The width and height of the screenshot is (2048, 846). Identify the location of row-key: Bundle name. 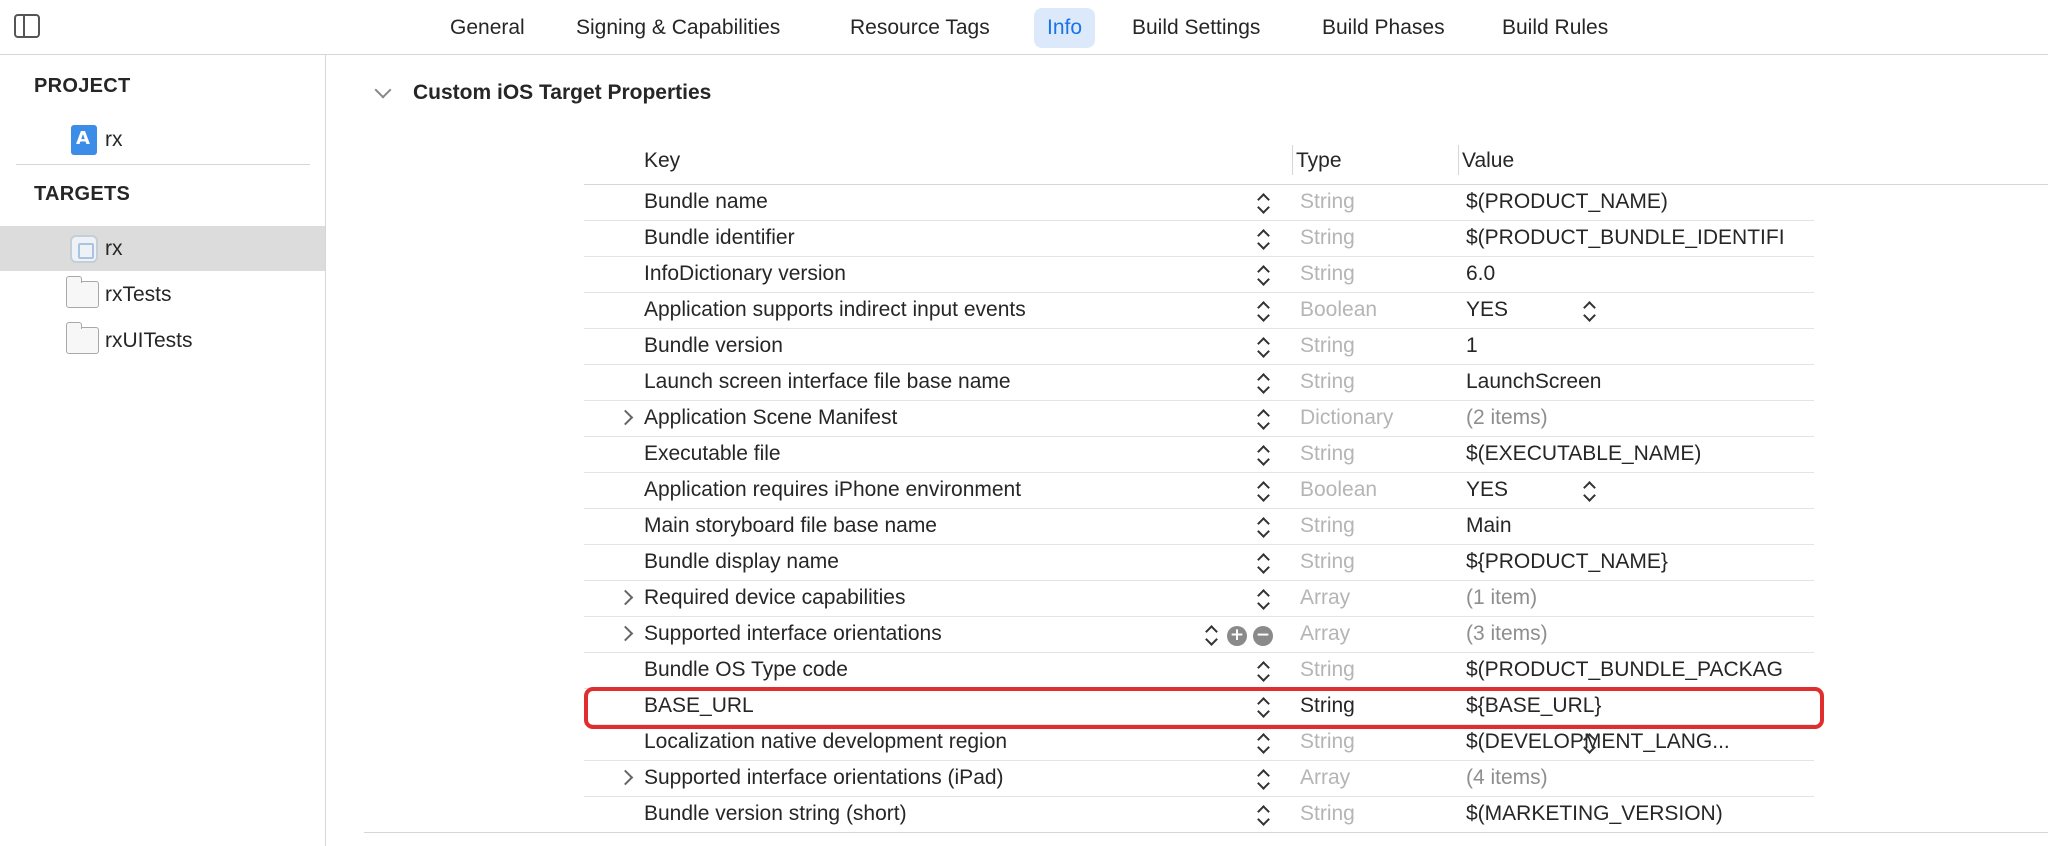
(706, 202).